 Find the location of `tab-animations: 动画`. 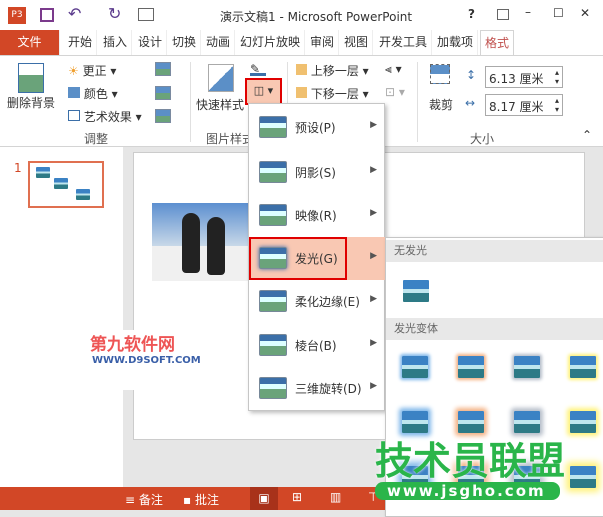

tab-animations: 动画 is located at coordinates (219, 42).